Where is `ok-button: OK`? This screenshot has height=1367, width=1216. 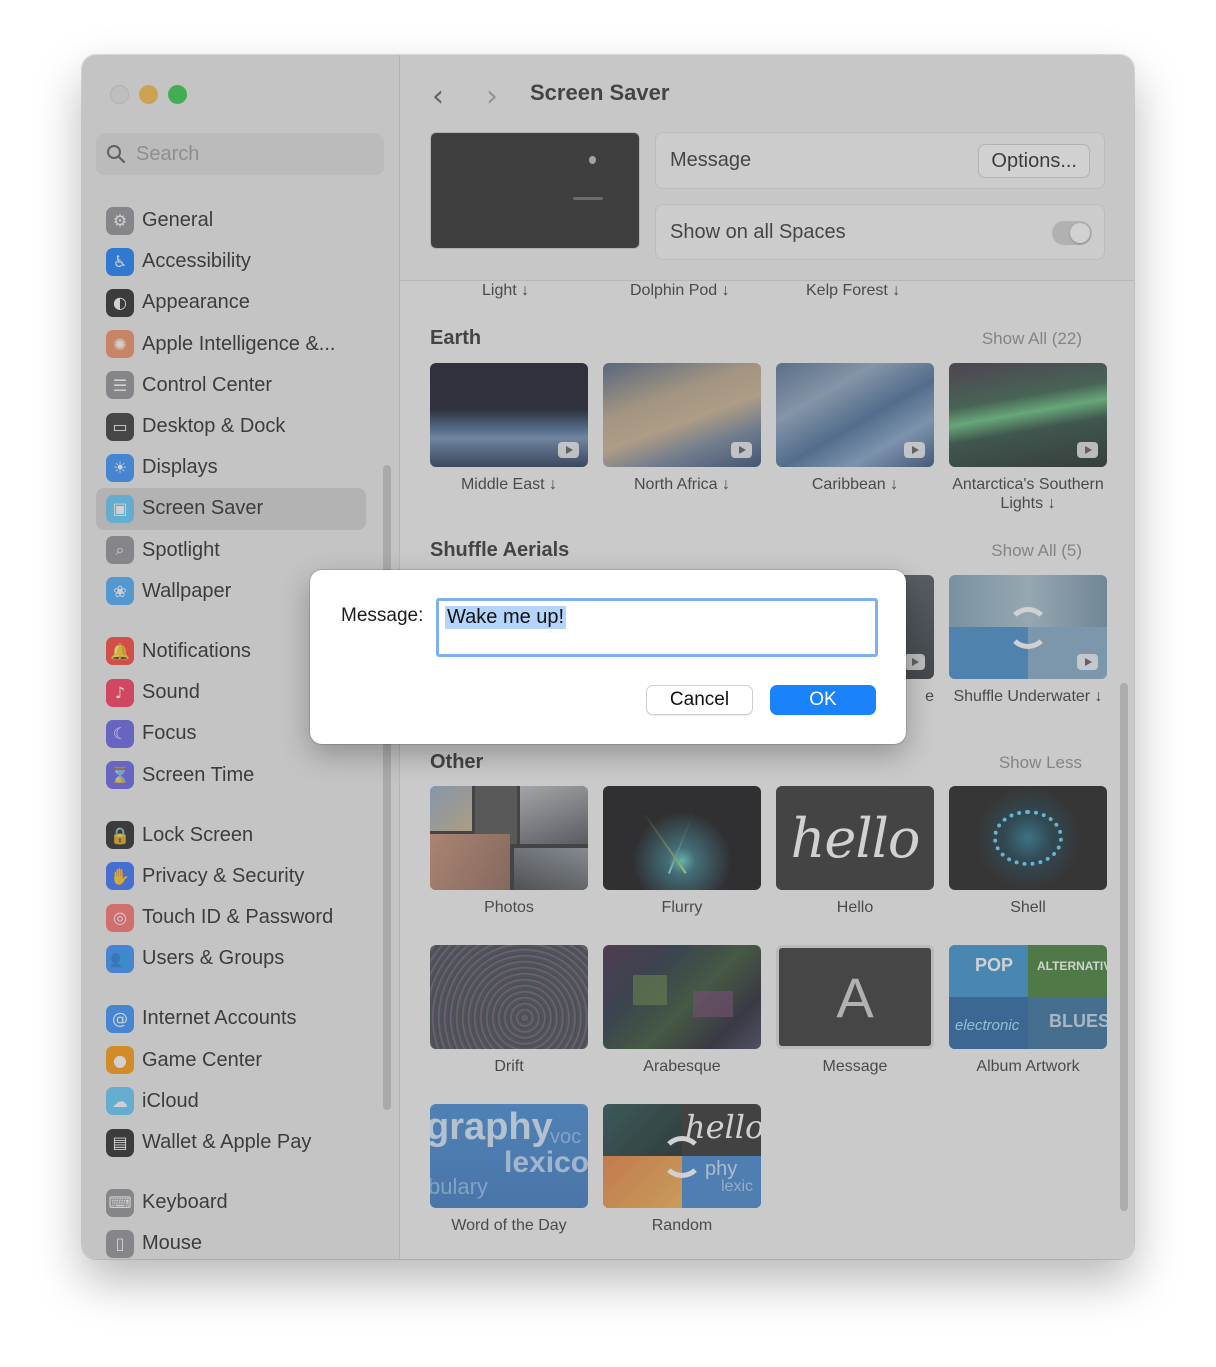
ok-button: OK is located at coordinates (823, 700).